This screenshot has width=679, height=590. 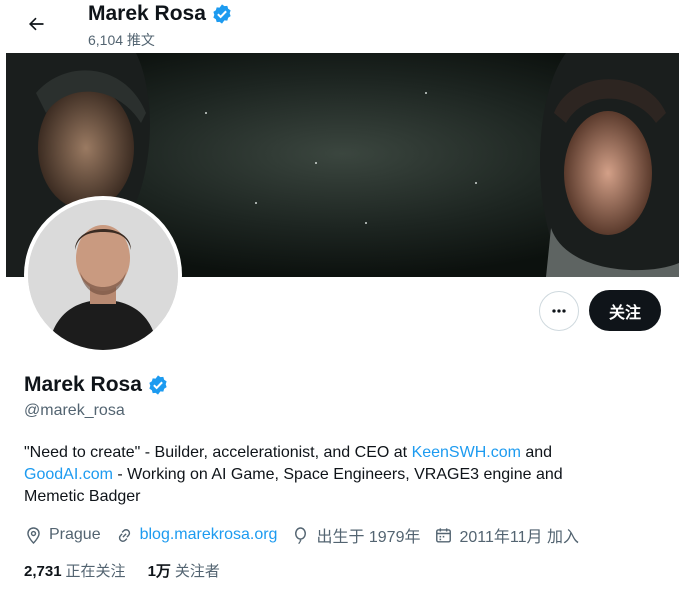 I want to click on birth-text: 出生于 1979年, so click(x=368, y=537).